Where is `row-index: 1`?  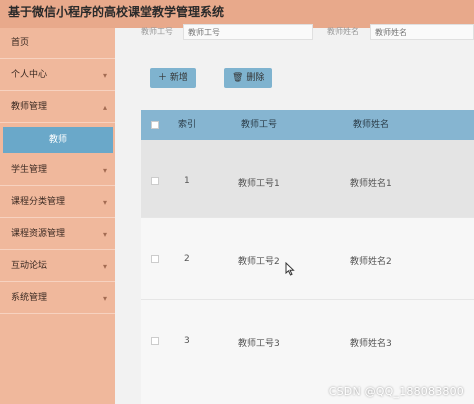
row-index: 1 is located at coordinates (187, 181).